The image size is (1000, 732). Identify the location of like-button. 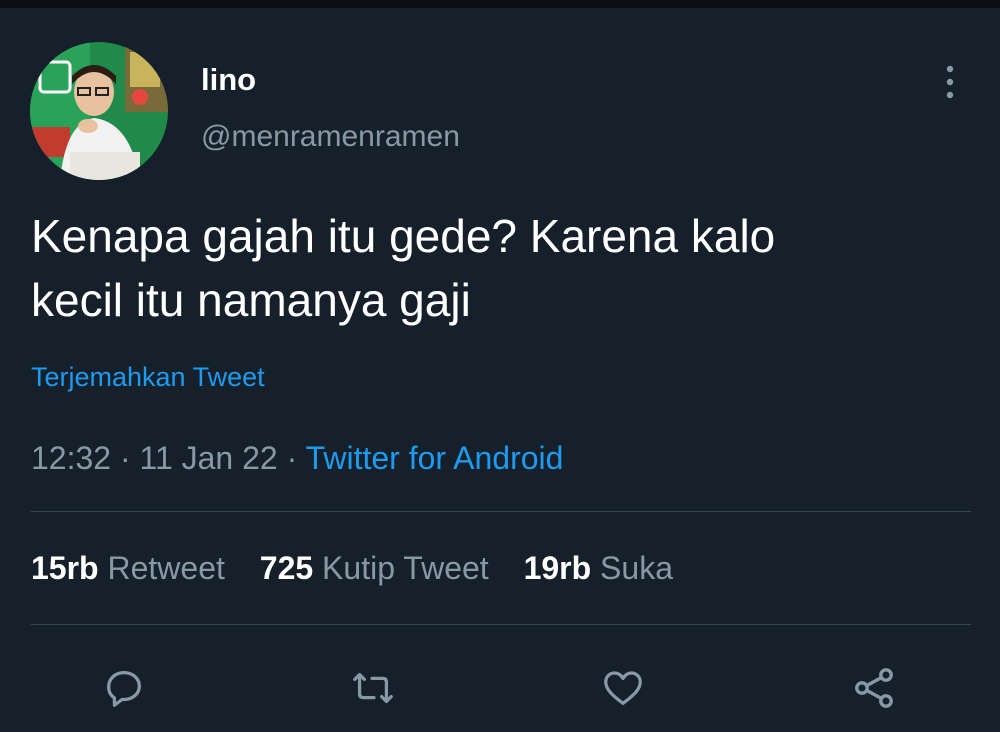
(623, 688).